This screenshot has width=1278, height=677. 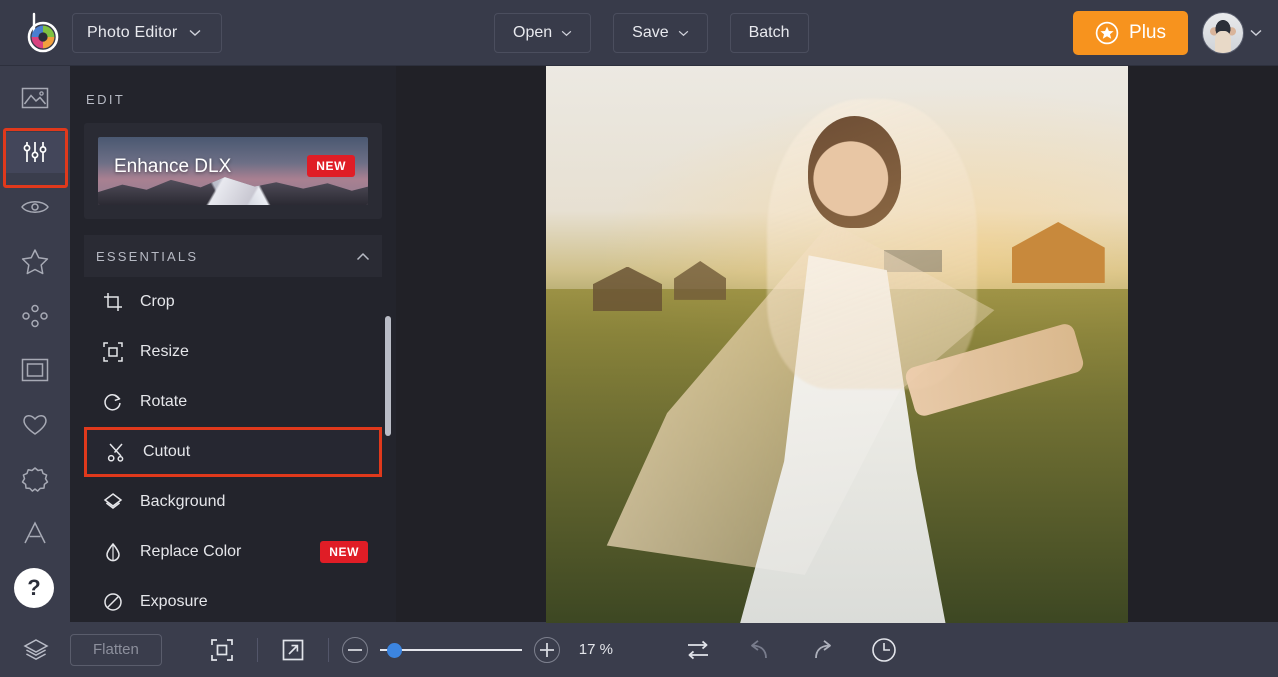 I want to click on sidebar-item-overlays, so click(x=35, y=424).